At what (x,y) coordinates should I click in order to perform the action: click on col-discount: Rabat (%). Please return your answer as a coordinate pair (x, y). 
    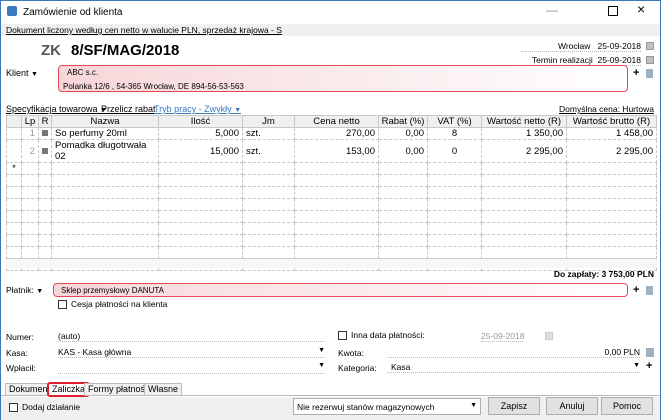
    Looking at the image, I should click on (403, 121).